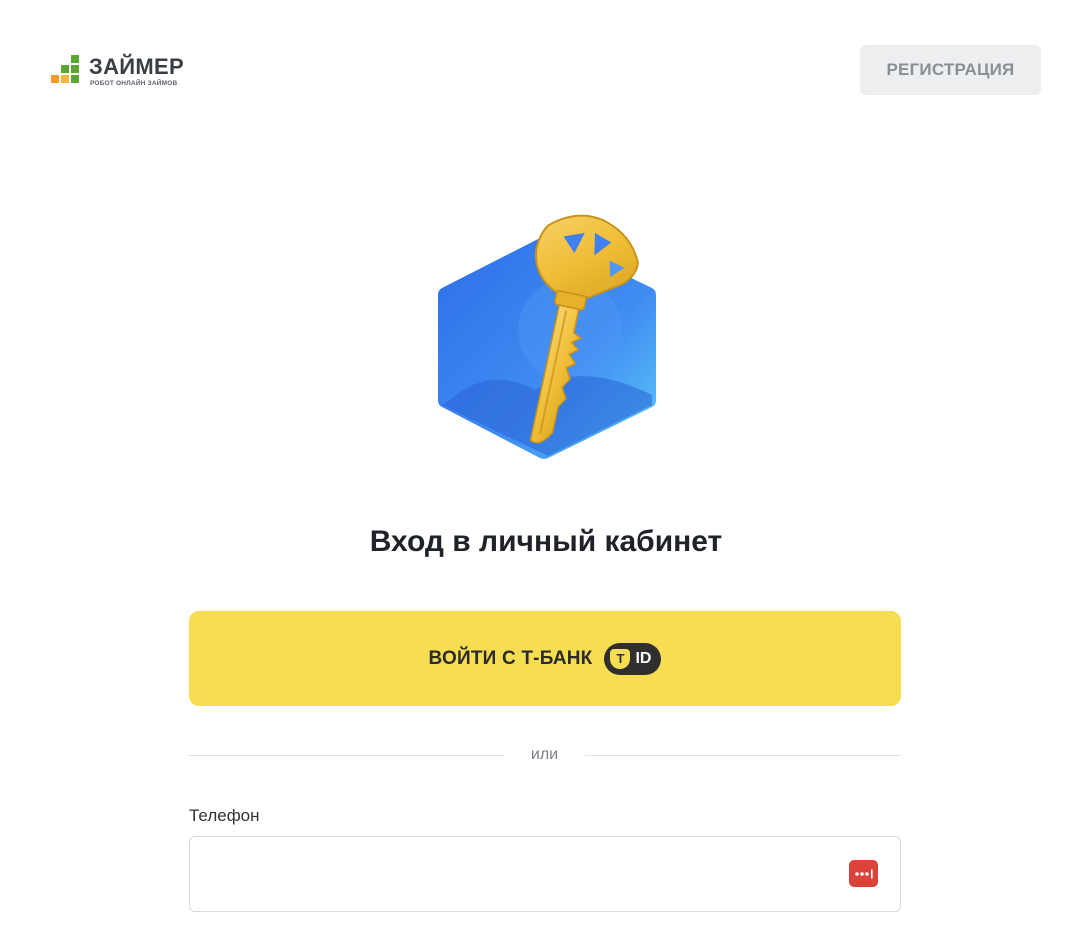  Describe the element at coordinates (510, 658) in the screenshot. I see `tbank-login-label: ВОЙТИ С Т-БАНК` at that location.